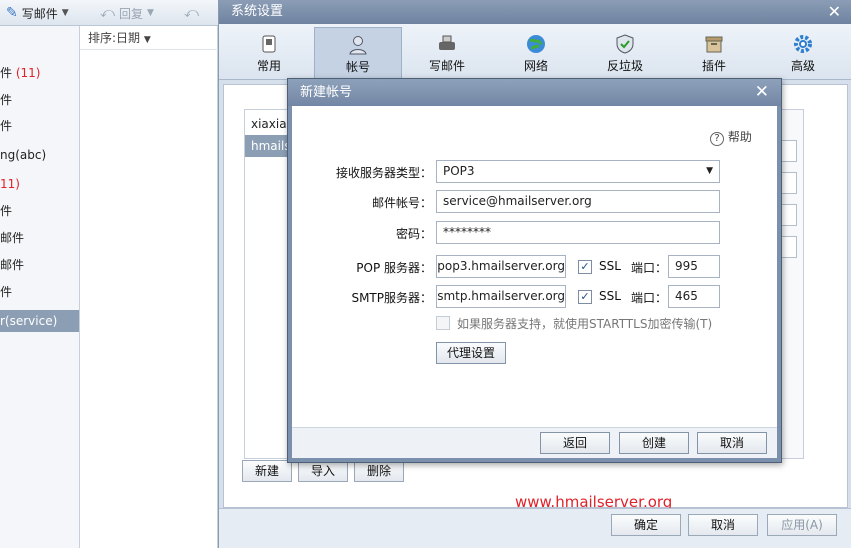 The image size is (851, 548). Describe the element at coordinates (802, 525) in the screenshot. I see `apply-button: 应用(A)` at that location.